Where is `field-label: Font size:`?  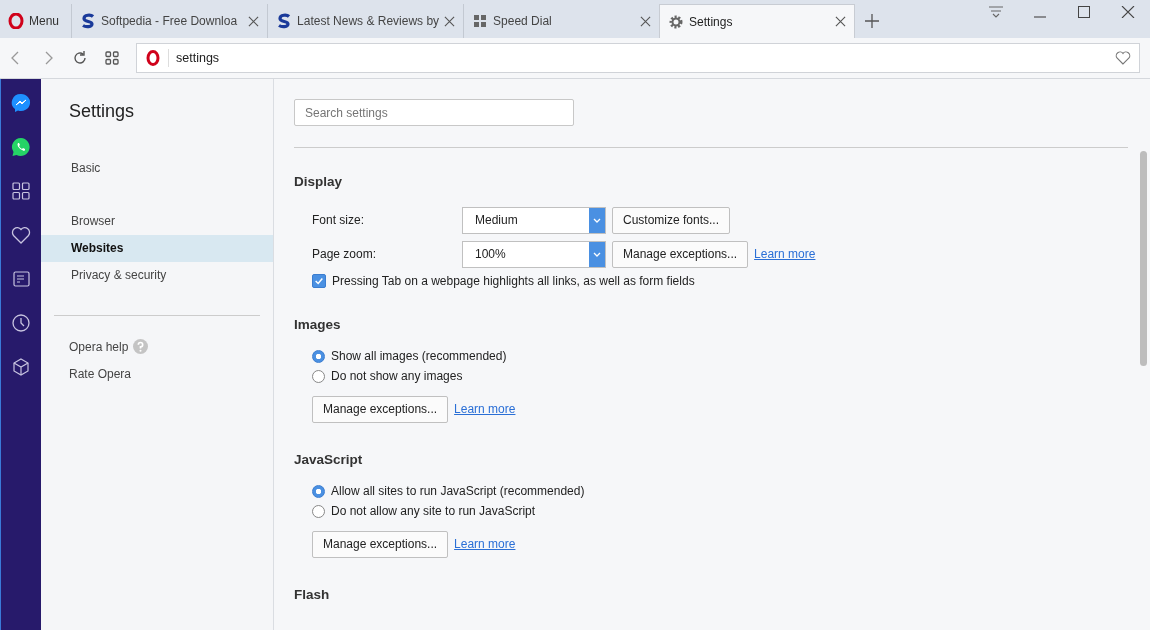
field-label: Font size: is located at coordinates (339, 220).